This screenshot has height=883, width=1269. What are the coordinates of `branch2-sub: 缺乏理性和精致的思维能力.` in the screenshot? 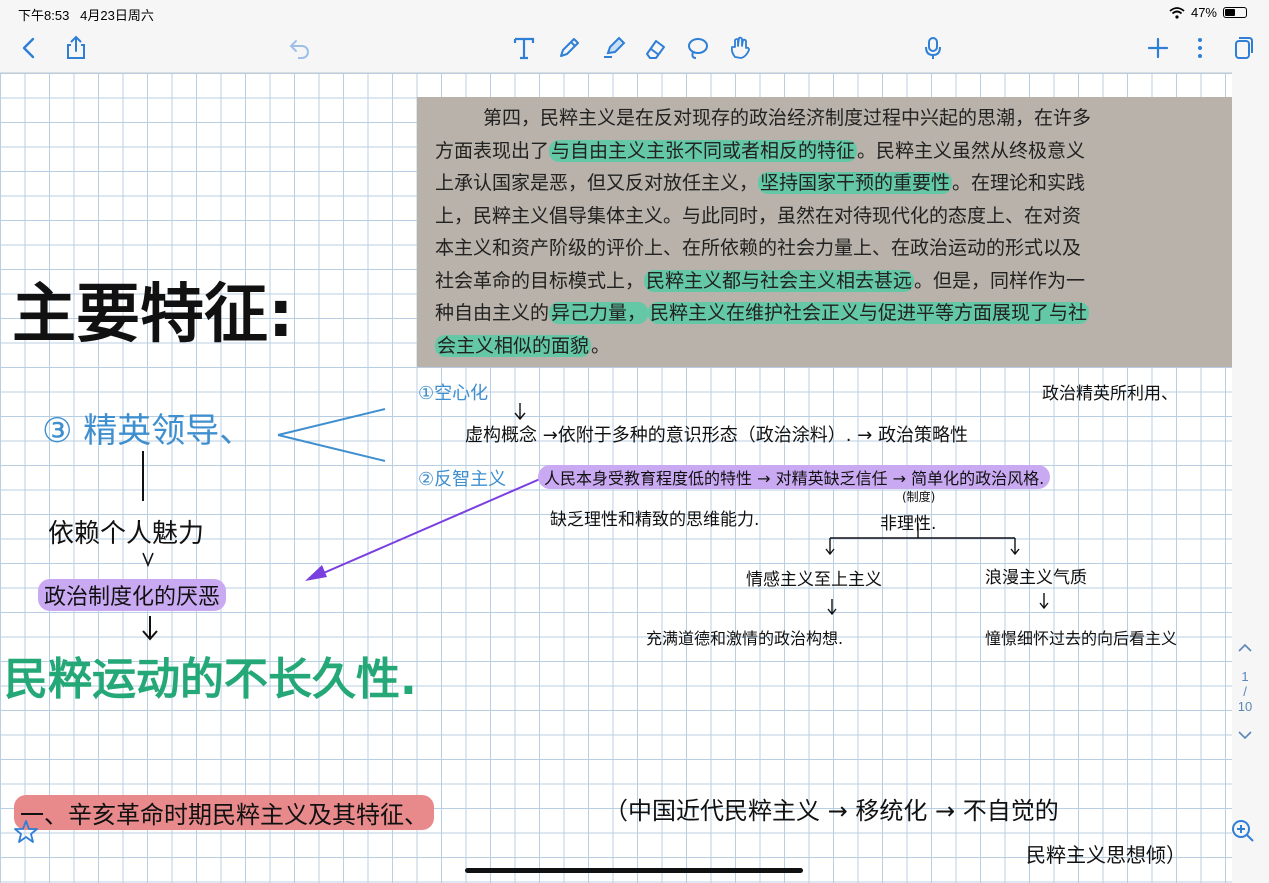 It's located at (655, 520).